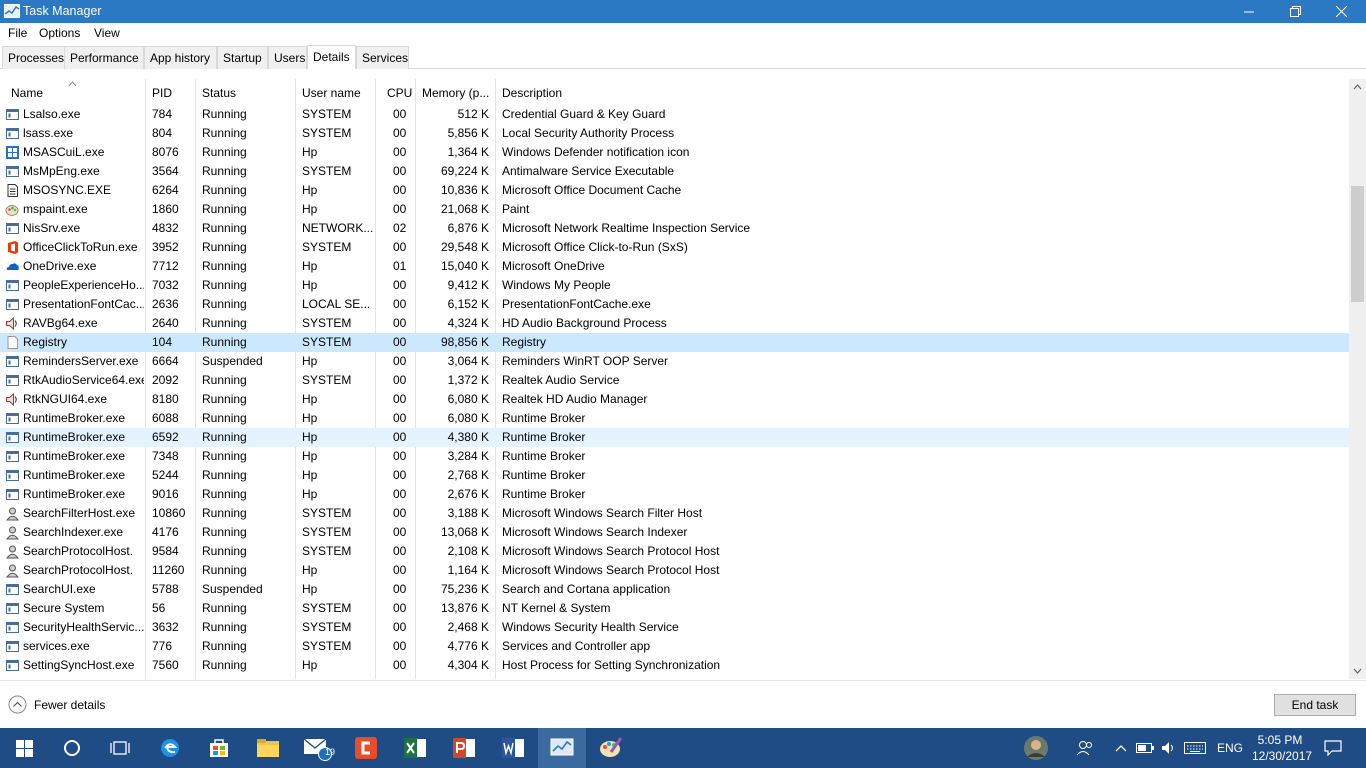 The height and width of the screenshot is (768, 1366). What do you see at coordinates (1195, 748) in the screenshot?
I see `touch-keyboard-button` at bounding box center [1195, 748].